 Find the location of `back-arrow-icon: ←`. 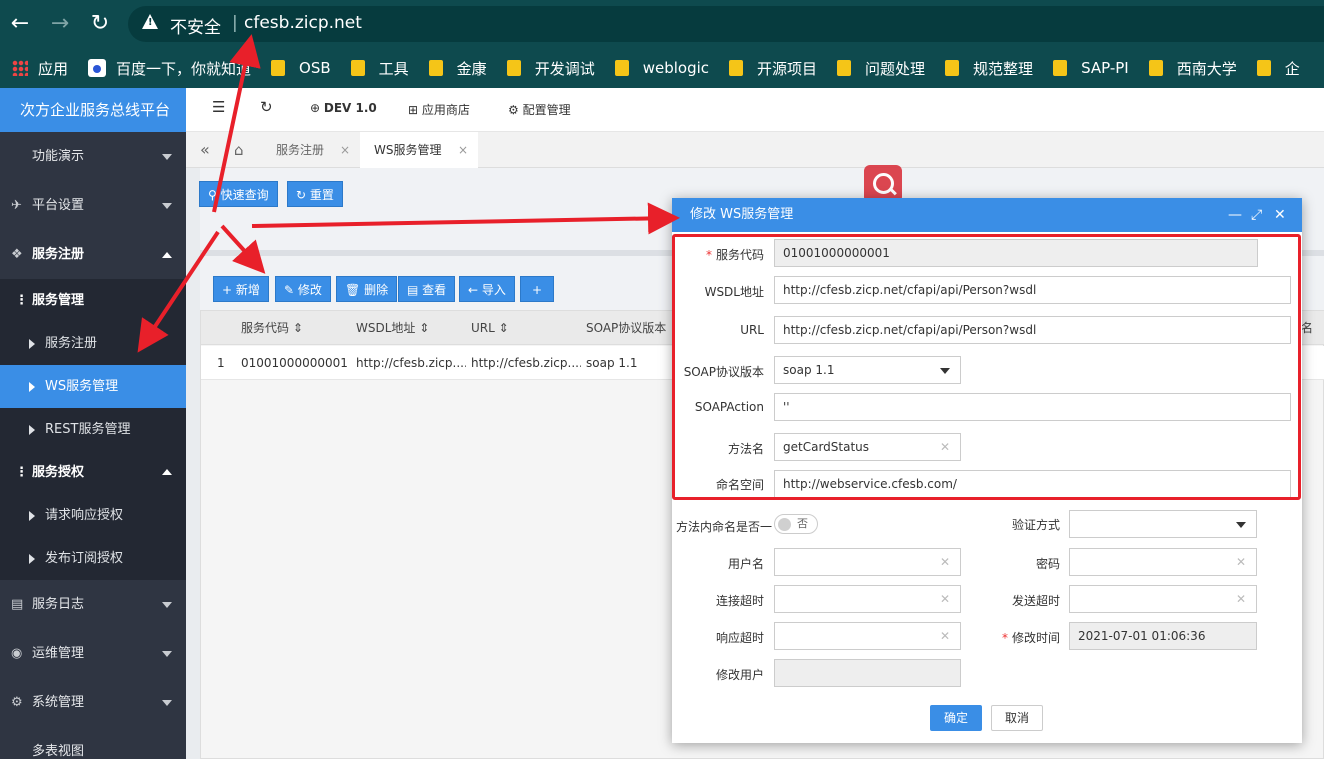

back-arrow-icon: ← is located at coordinates (20, 24).